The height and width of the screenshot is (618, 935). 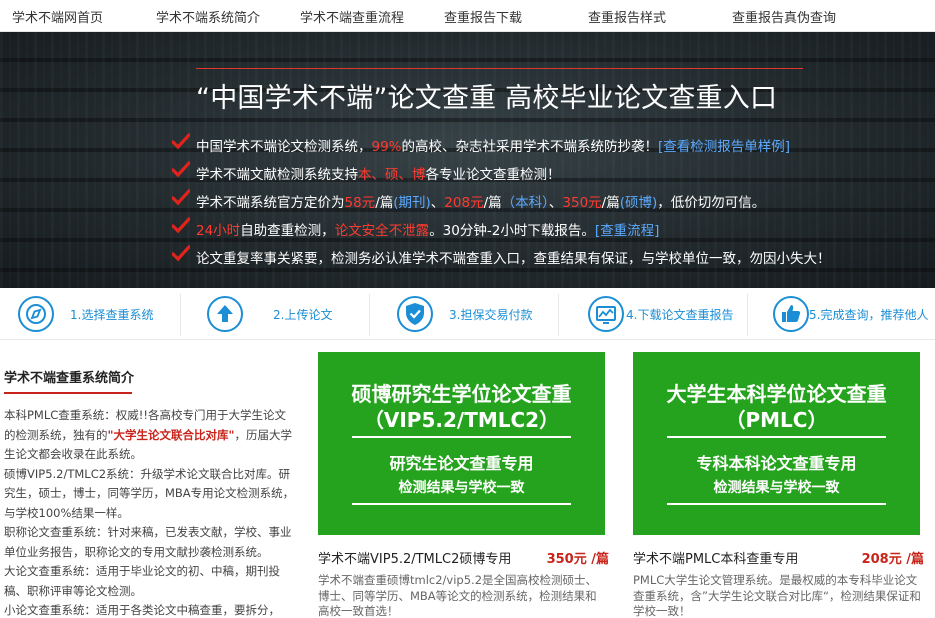 What do you see at coordinates (218, 231) in the screenshot?
I see `text-segment: 24小时` at bounding box center [218, 231].